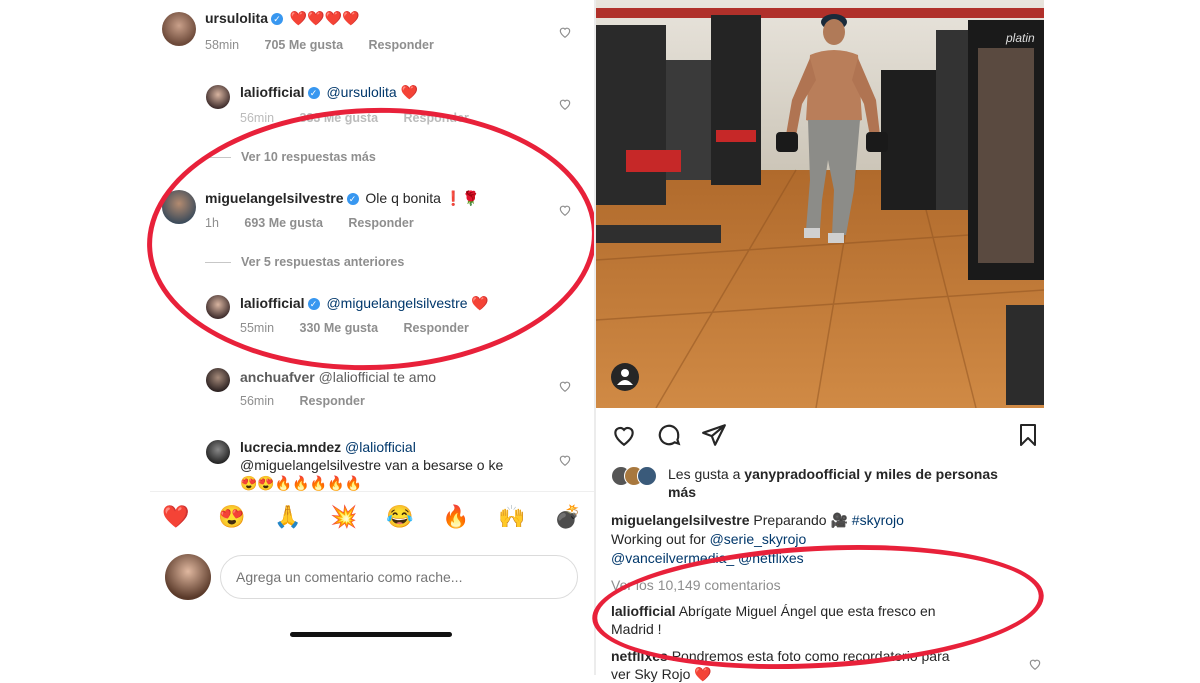  I want to click on comment-text-line2: @miguelangelsilvestre van a besarse o ke, so click(372, 465).